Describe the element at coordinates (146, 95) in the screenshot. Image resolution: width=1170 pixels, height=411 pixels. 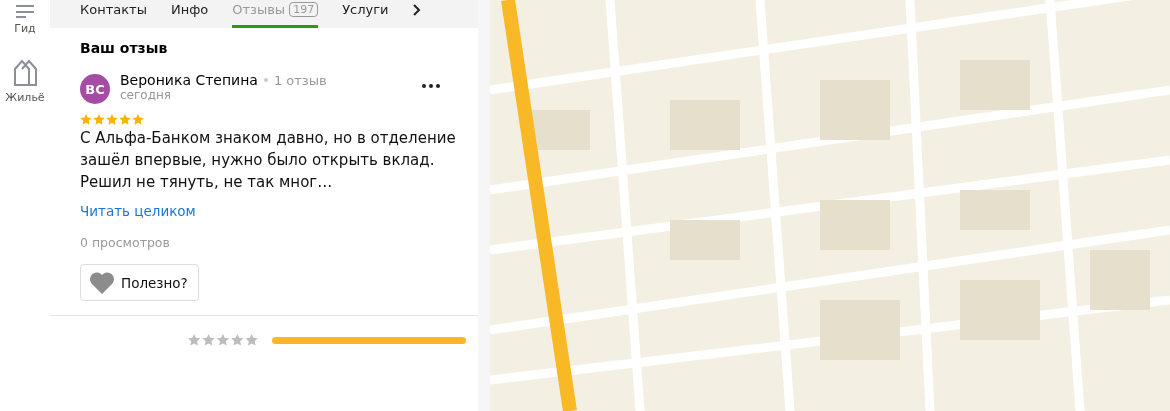
I see `review-date: сегодня` at that location.